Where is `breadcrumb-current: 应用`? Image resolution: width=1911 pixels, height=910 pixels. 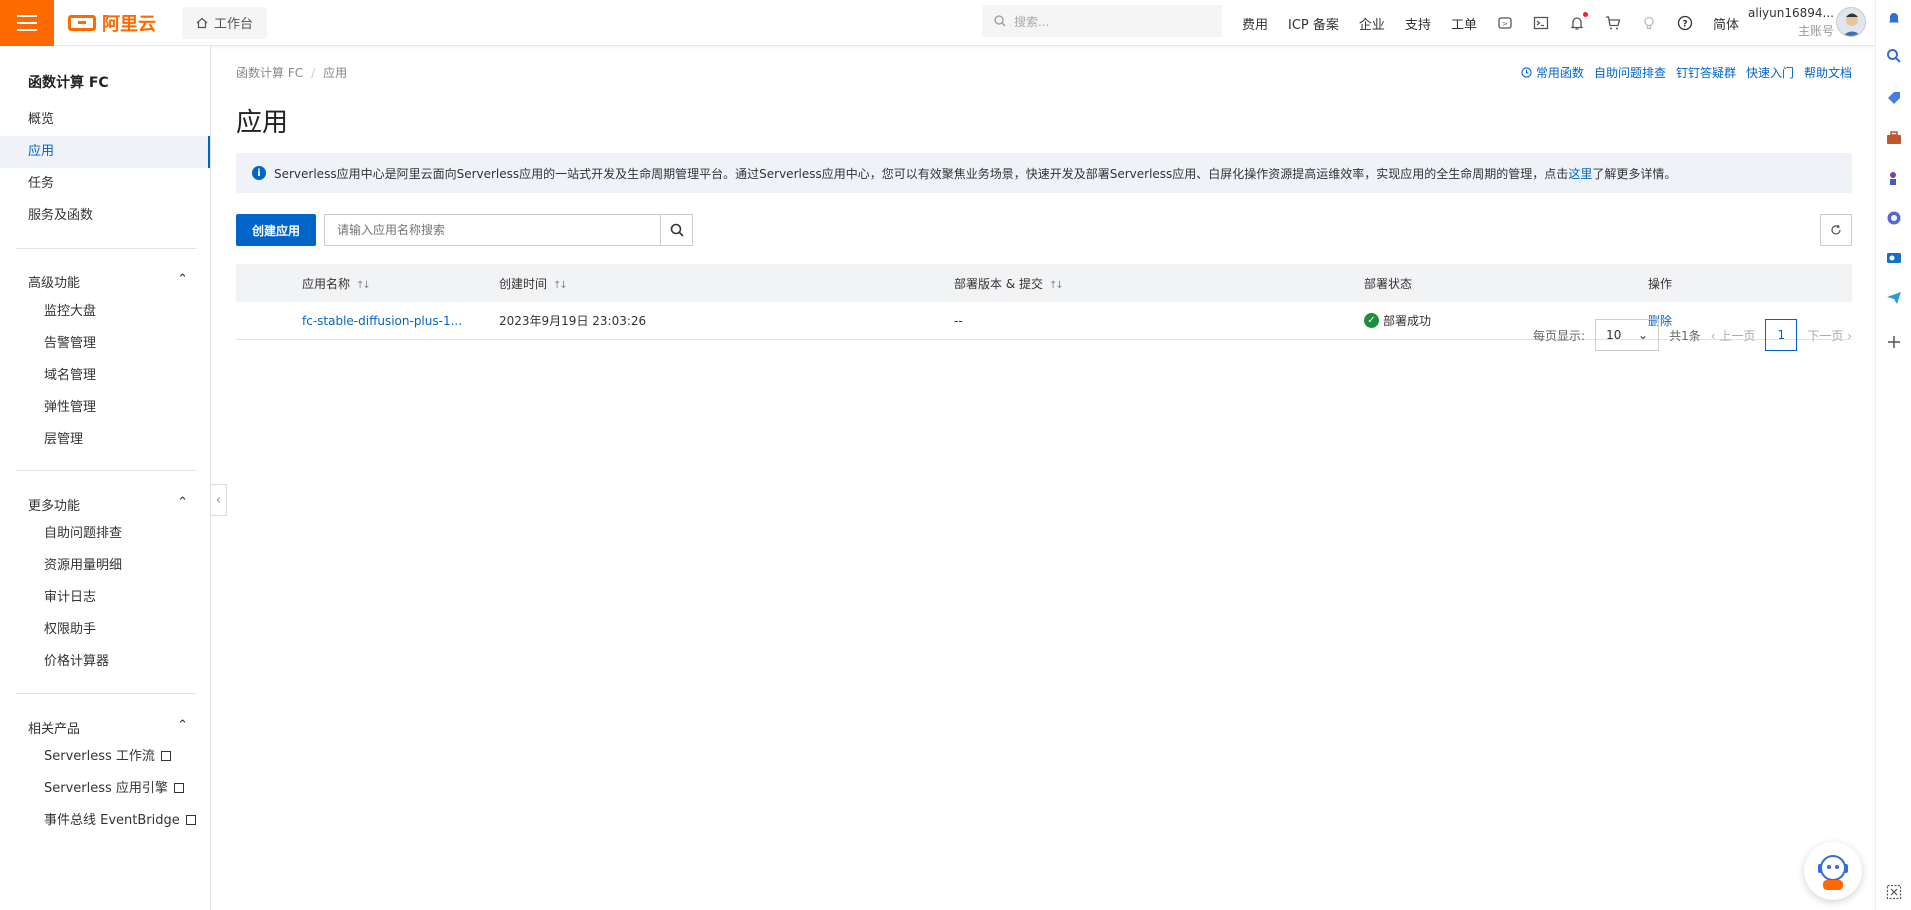
breadcrumb-current: 应用 is located at coordinates (335, 73).